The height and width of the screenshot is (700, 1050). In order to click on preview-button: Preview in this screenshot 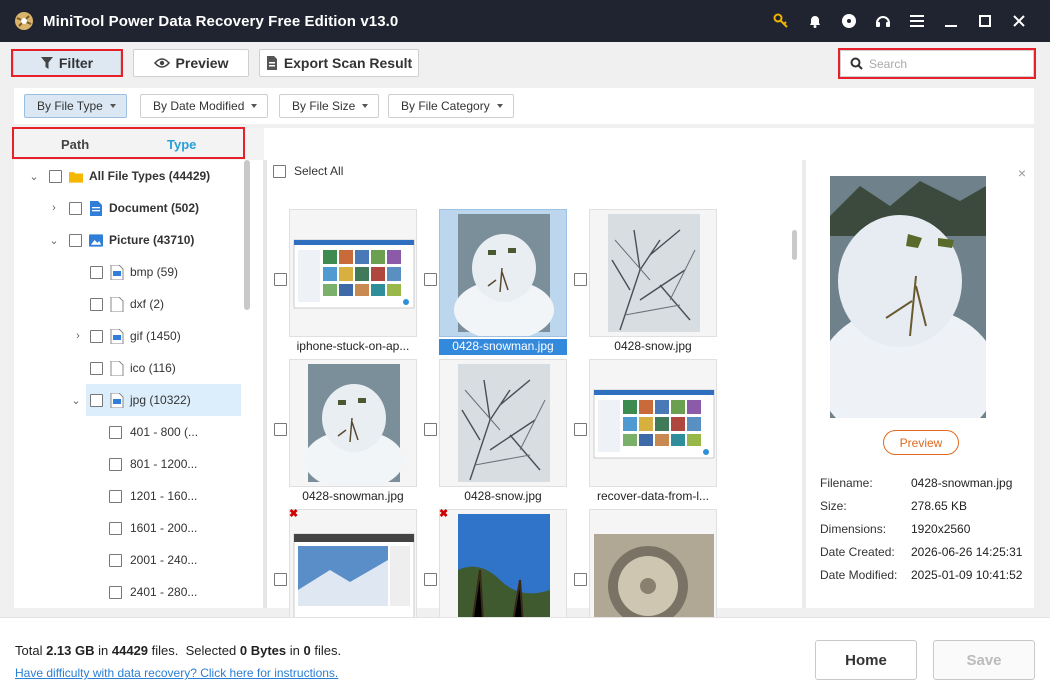, I will do `click(191, 63)`.